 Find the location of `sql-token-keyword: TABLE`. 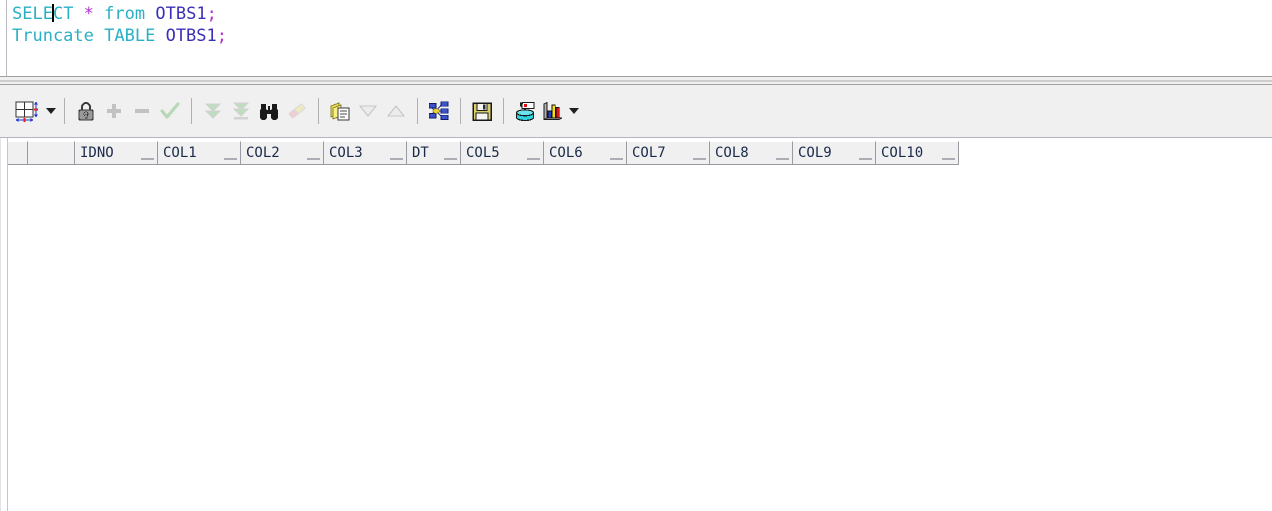

sql-token-keyword: TABLE is located at coordinates (130, 36).